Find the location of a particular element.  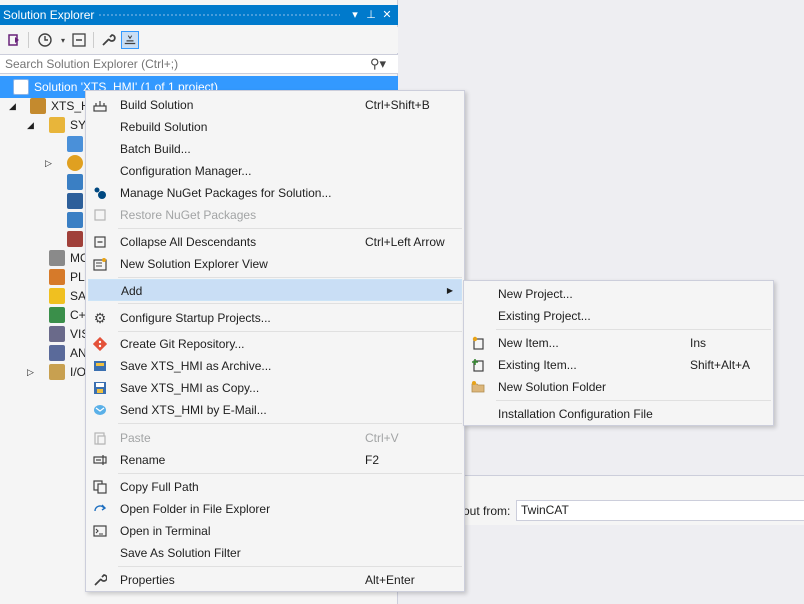

analytics-icon is located at coordinates (57, 353).